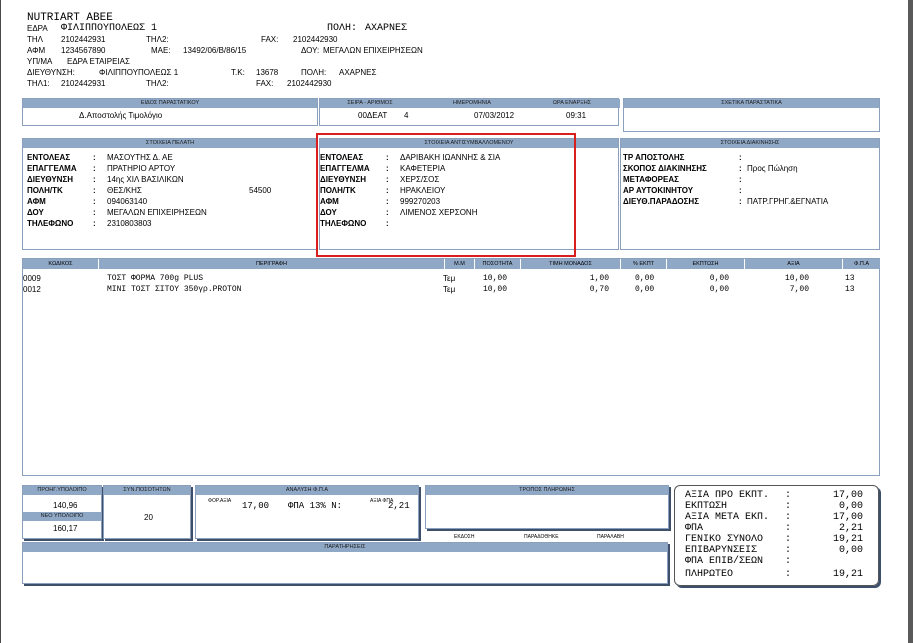  I want to click on vat-title: ΑΝΑΛΥΣΗ Φ.Π.Α, so click(307, 490).